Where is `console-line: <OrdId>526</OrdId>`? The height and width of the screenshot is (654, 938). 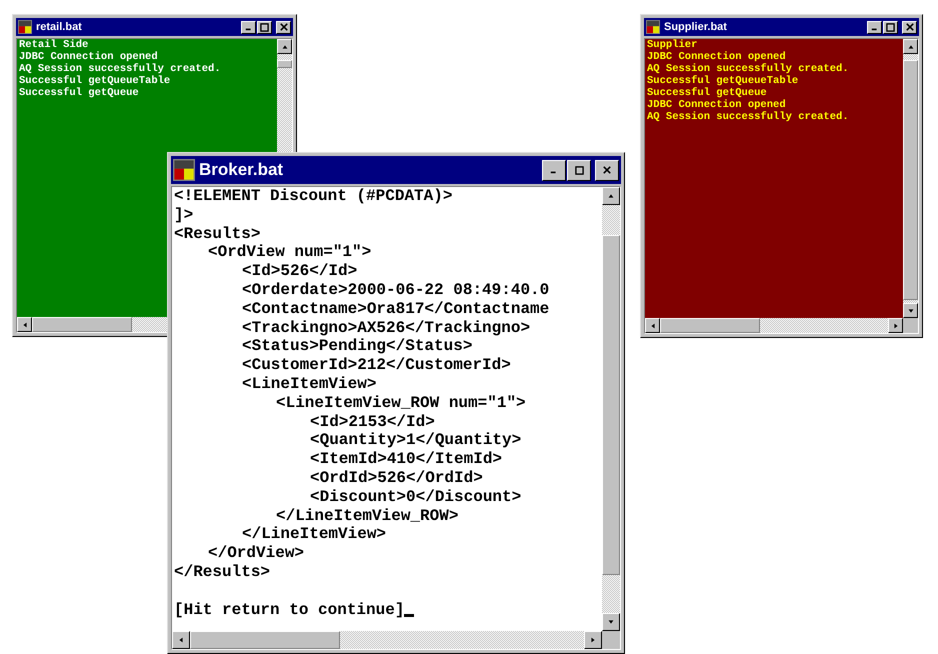 console-line: <OrdId>526</OrdId> is located at coordinates (396, 478).